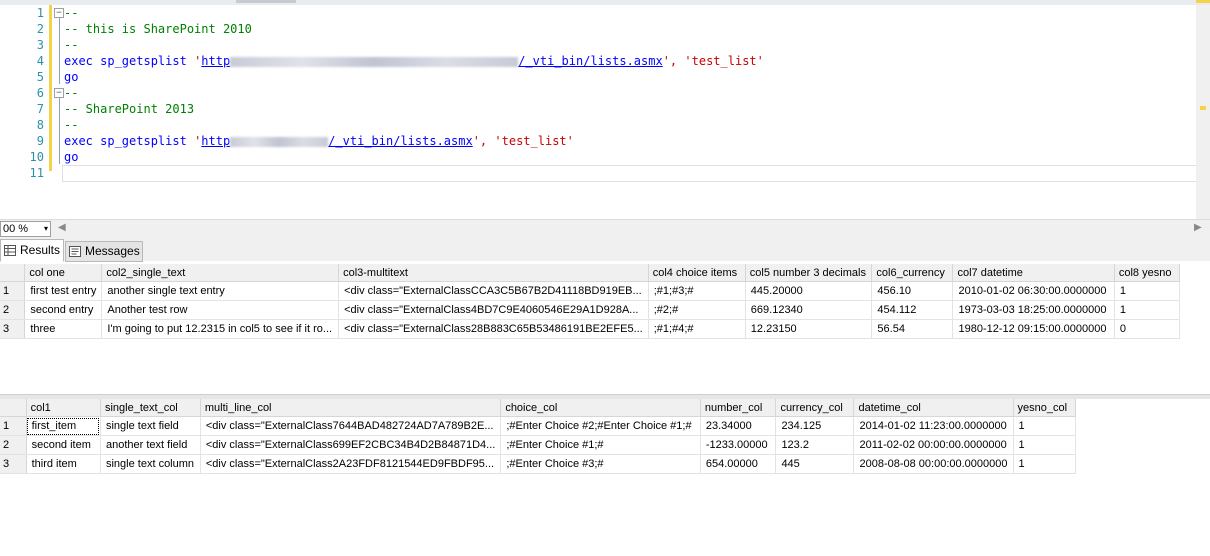  Describe the element at coordinates (104, 251) in the screenshot. I see `tab-messages: Messages` at that location.